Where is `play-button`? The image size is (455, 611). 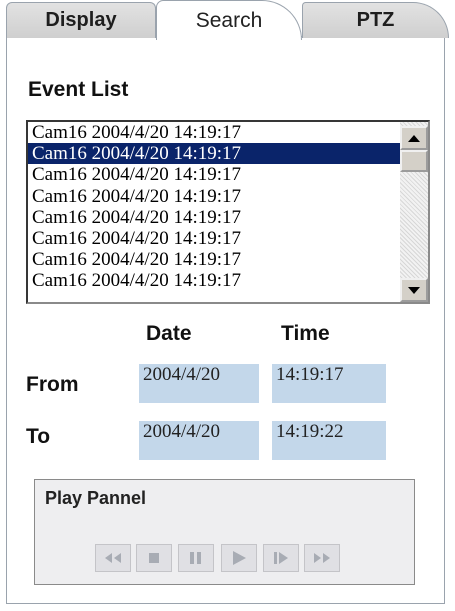 play-button is located at coordinates (239, 558).